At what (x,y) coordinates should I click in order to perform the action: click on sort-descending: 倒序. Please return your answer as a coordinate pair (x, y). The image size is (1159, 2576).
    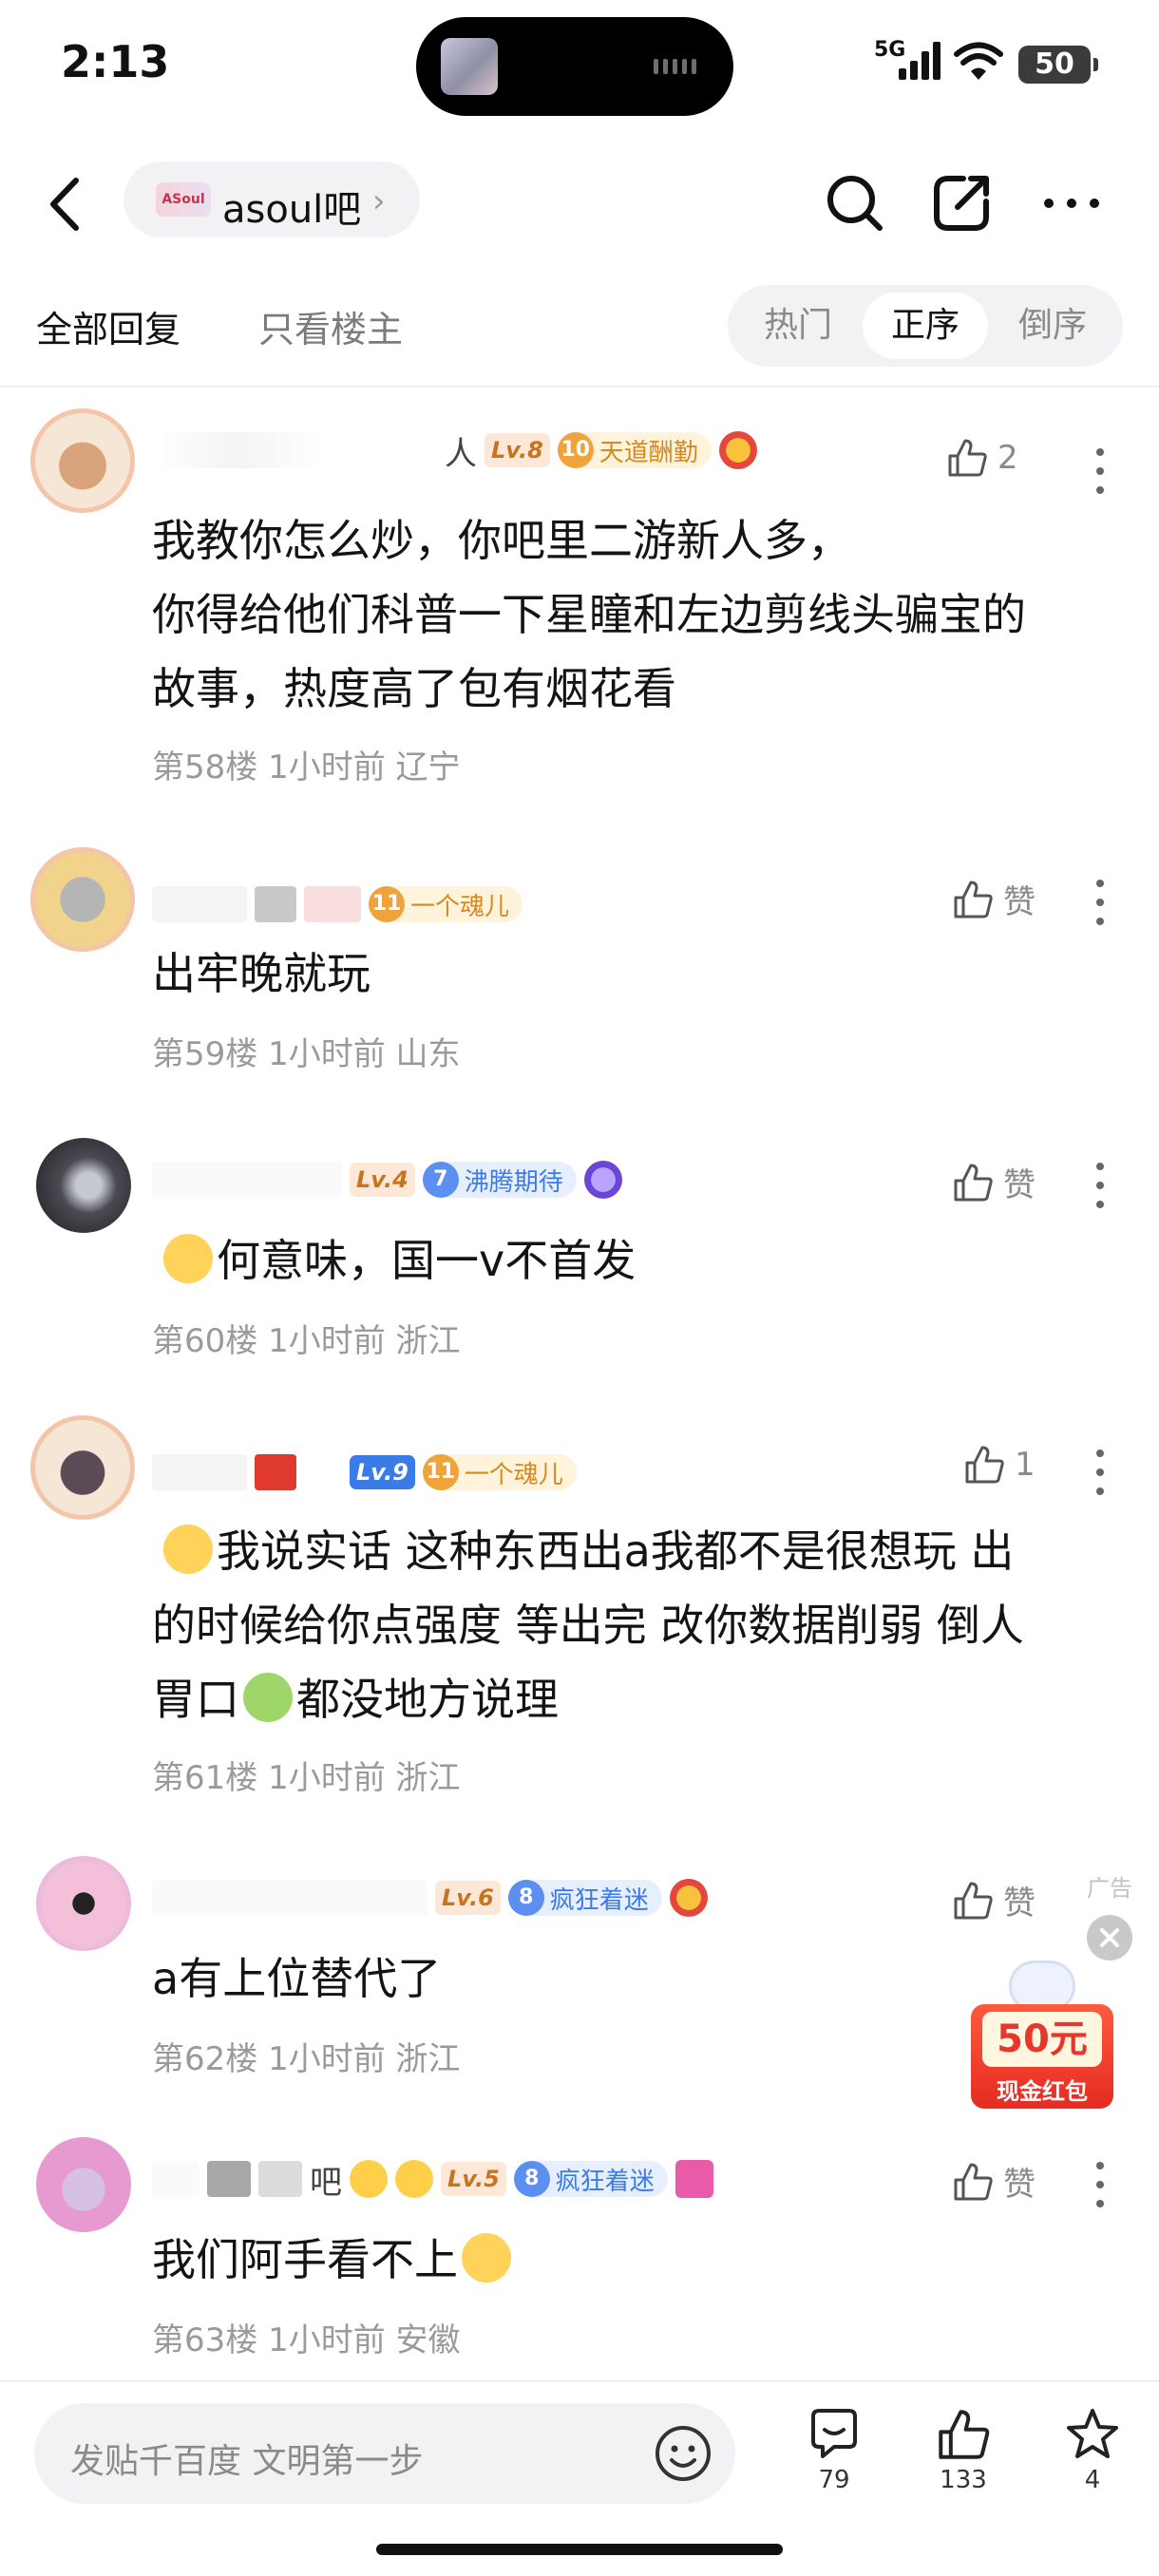
    Looking at the image, I should click on (1052, 326).